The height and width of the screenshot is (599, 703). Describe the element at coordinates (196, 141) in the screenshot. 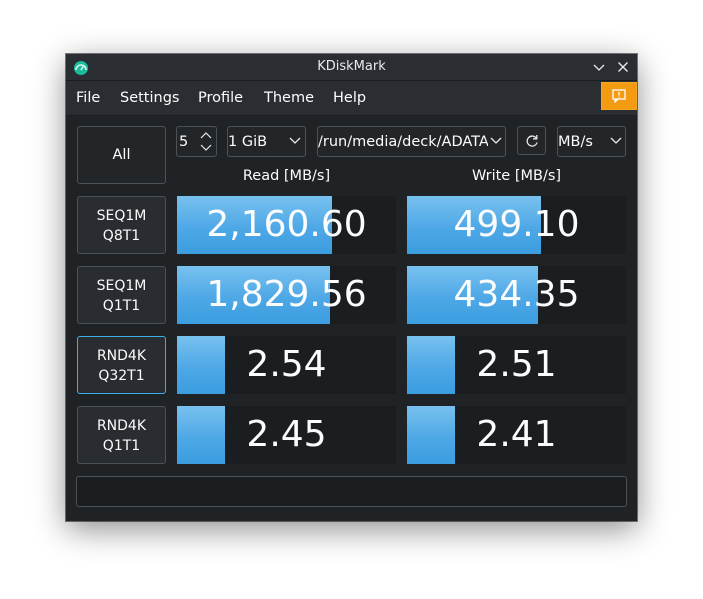

I see `runs-spinbox: 5` at that location.